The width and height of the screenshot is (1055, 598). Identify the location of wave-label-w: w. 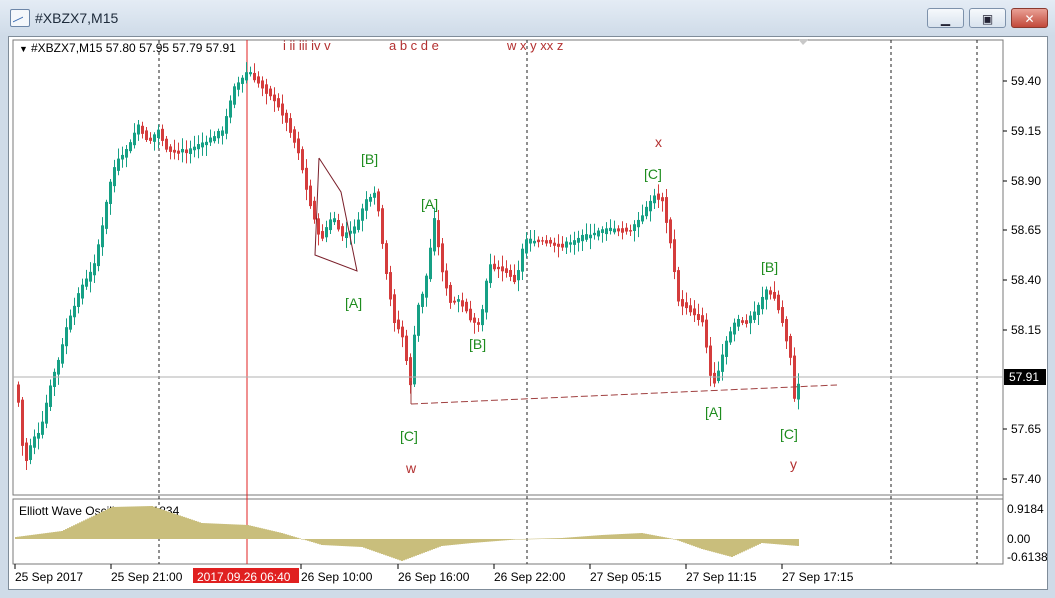
(411, 468).